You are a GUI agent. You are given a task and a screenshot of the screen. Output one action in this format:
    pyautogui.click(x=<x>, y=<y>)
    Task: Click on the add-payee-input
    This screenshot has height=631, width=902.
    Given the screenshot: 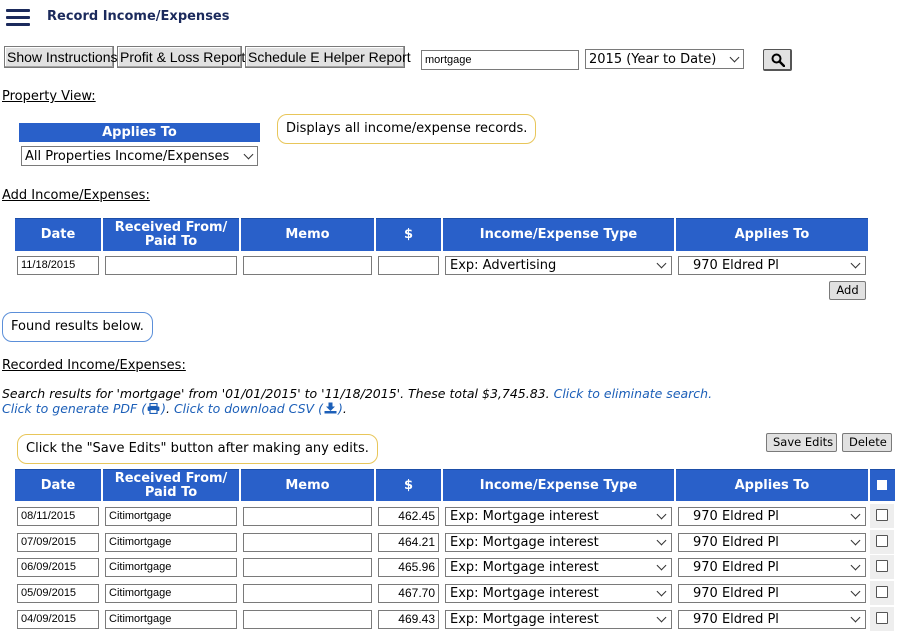 What is the action you would take?
    pyautogui.click(x=171, y=265)
    